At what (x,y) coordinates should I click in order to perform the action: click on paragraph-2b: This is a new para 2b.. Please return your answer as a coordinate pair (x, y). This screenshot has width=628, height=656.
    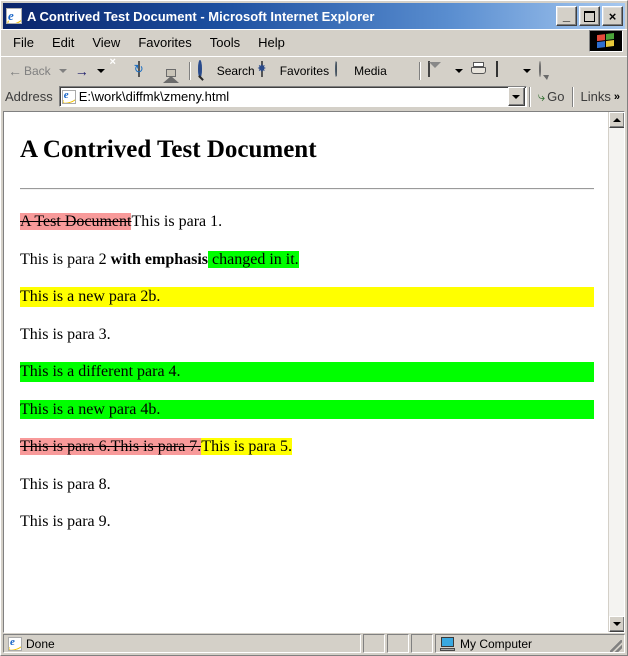
    Looking at the image, I should click on (307, 297).